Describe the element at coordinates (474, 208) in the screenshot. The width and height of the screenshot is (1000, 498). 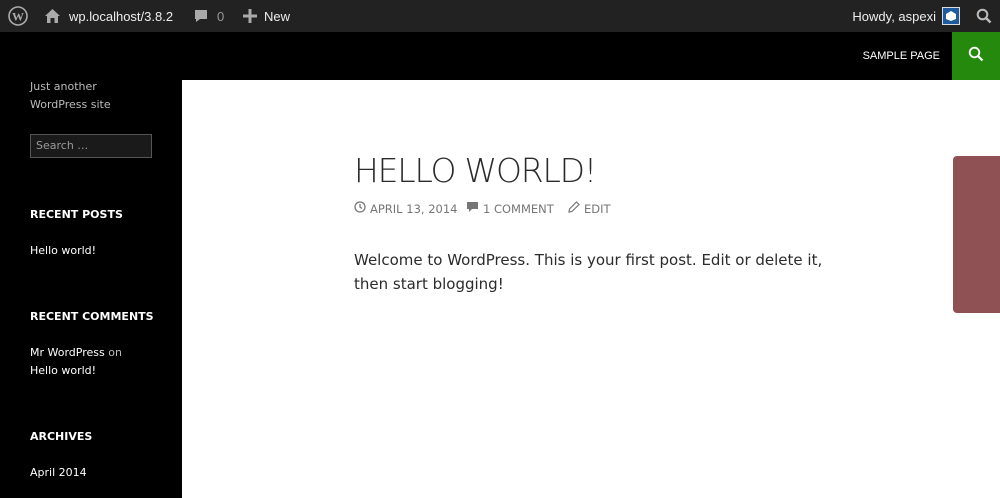
I see `comment-icon` at that location.